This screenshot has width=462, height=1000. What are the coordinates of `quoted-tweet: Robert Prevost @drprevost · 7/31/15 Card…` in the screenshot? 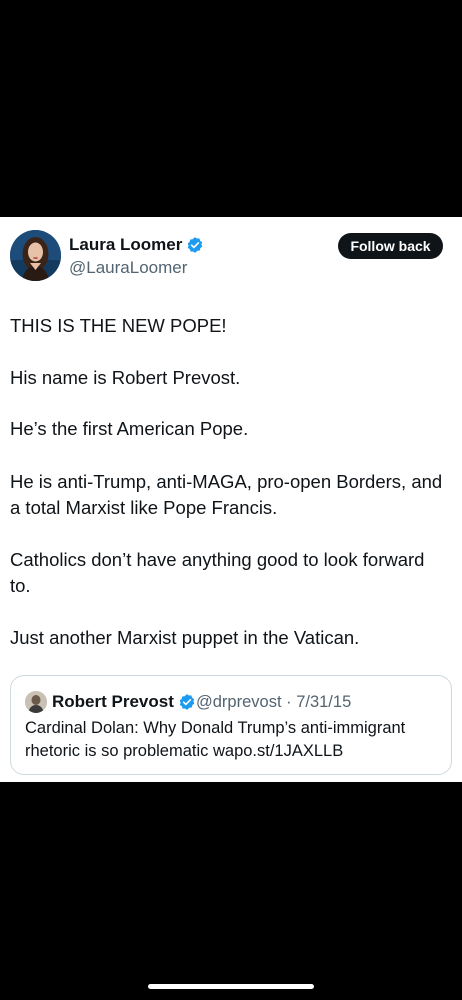 It's located at (231, 725).